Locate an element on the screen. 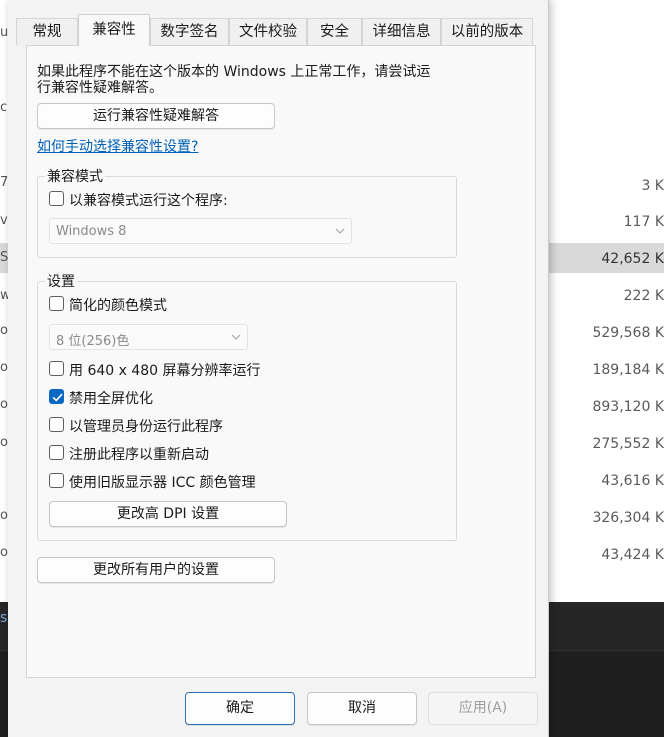 Image resolution: width=664 pixels, height=737 pixels. reduced-color-label: 简化的颜色模式 is located at coordinates (118, 306).